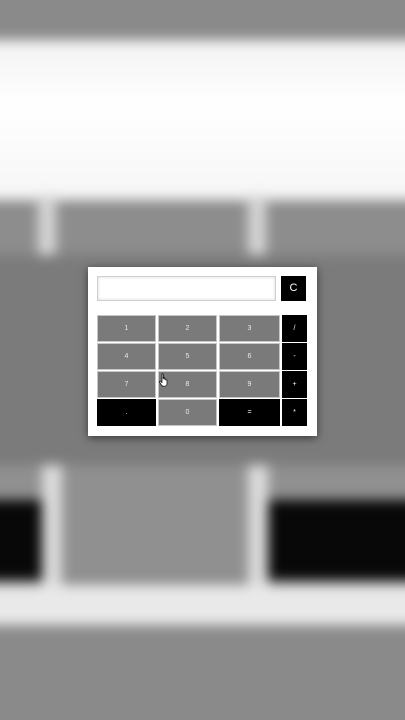 The width and height of the screenshot is (405, 720). What do you see at coordinates (187, 328) in the screenshot?
I see `key-2: 2` at bounding box center [187, 328].